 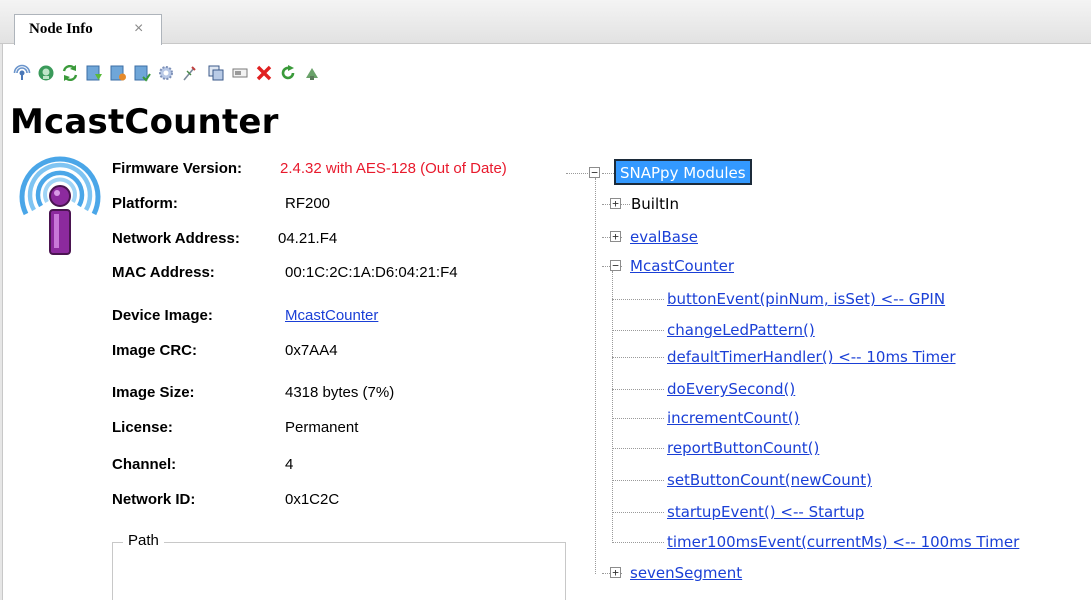 What do you see at coordinates (22, 73) in the screenshot?
I see `ping-icon` at bounding box center [22, 73].